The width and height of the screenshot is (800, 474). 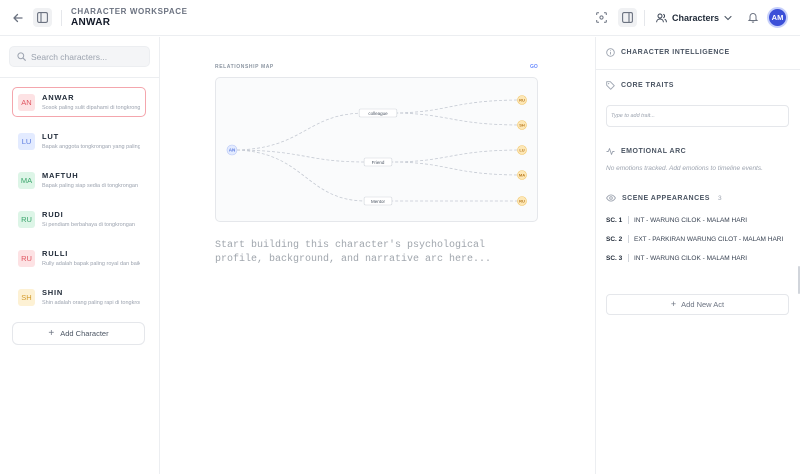 I want to click on relationship-group-label: Friend, so click(x=378, y=162).